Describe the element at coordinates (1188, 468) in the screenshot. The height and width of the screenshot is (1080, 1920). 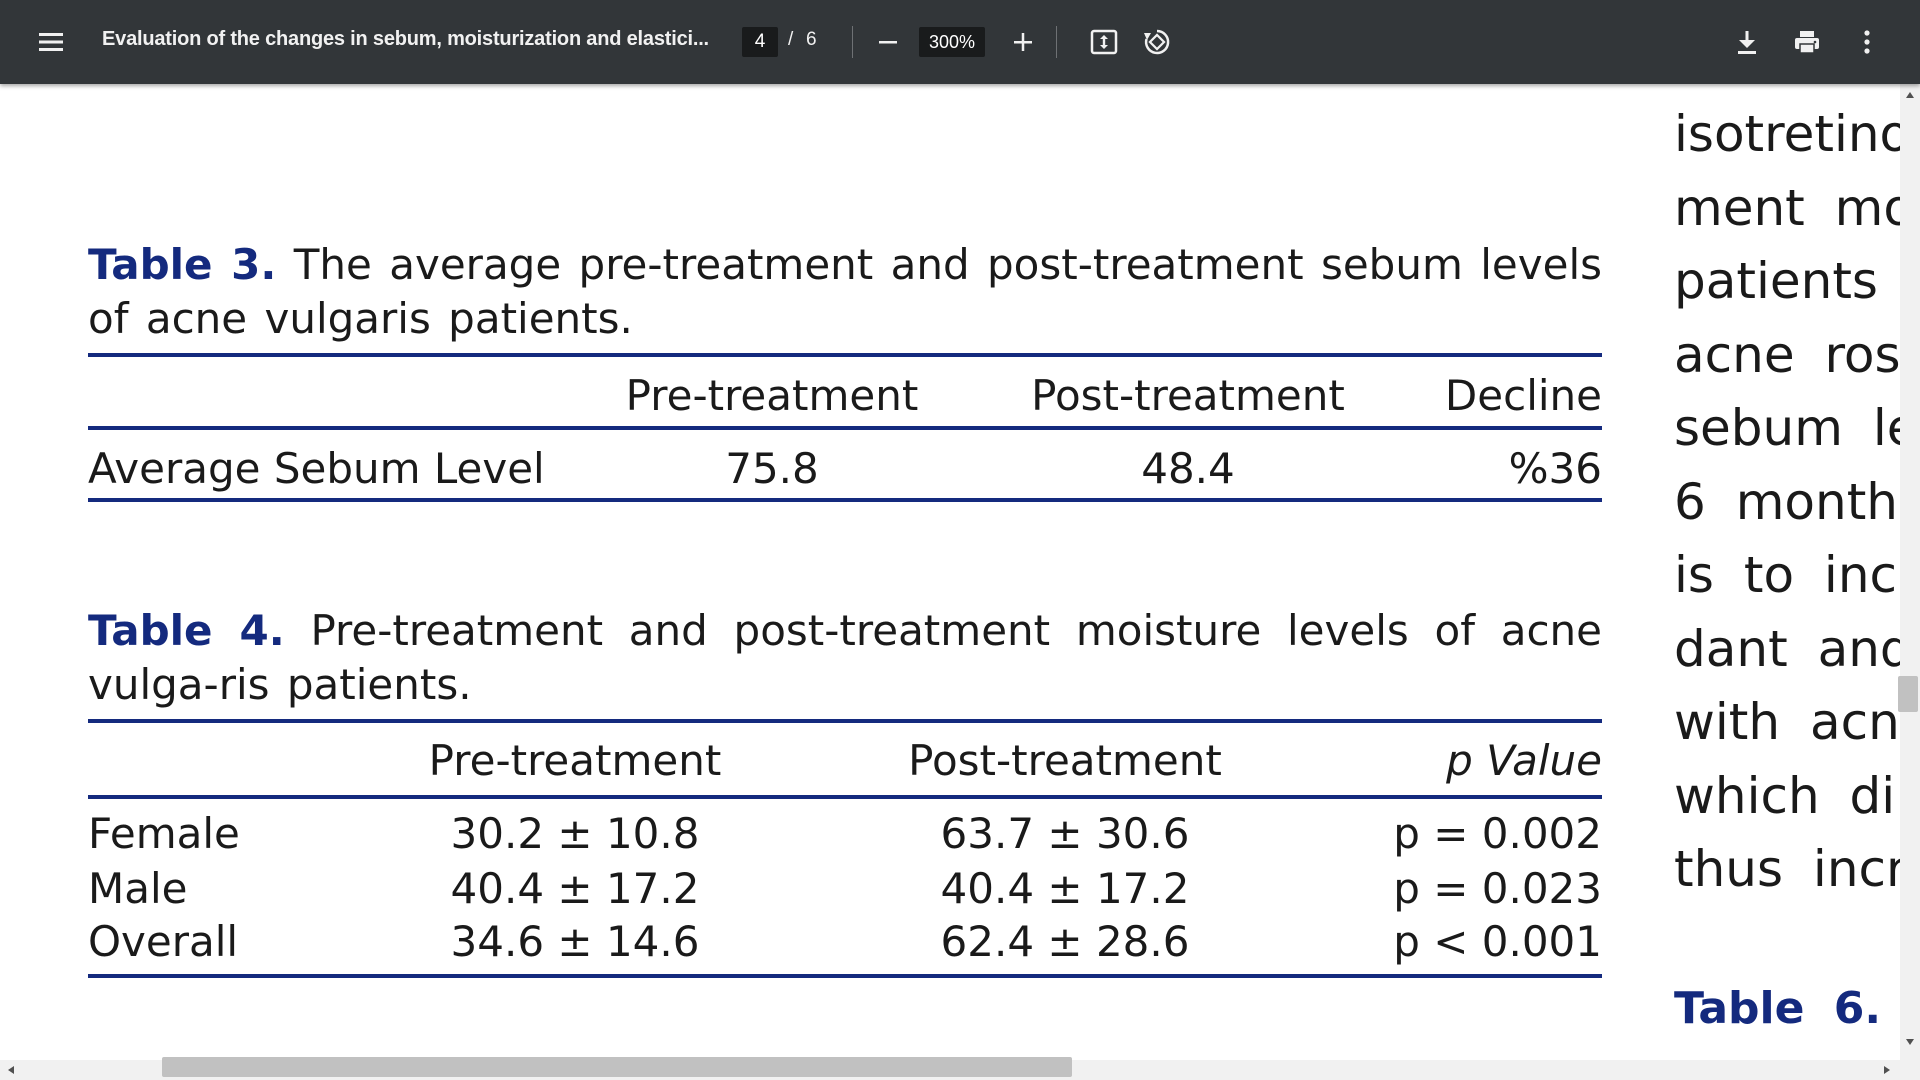
I see `table3-cell-post: 48.4` at that location.